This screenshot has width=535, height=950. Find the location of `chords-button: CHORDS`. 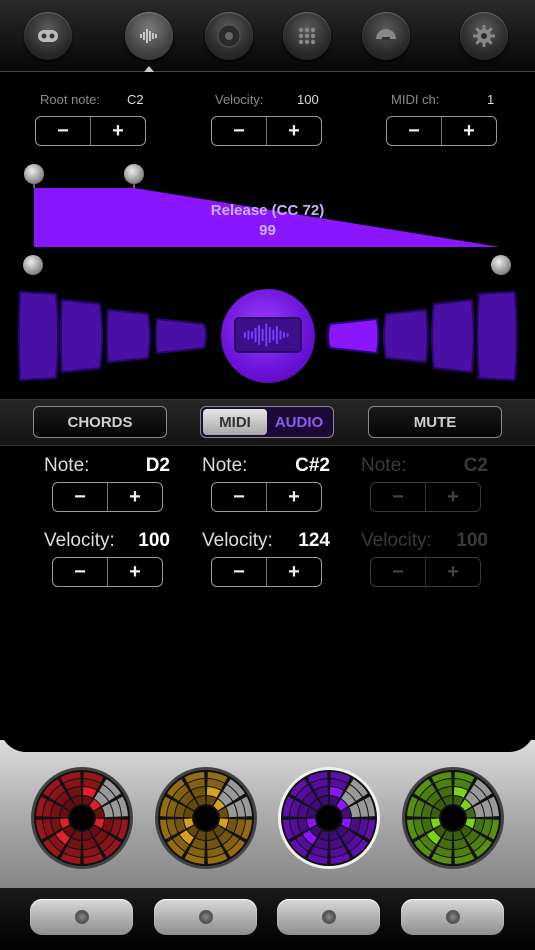

chords-button: CHORDS is located at coordinates (100, 422).